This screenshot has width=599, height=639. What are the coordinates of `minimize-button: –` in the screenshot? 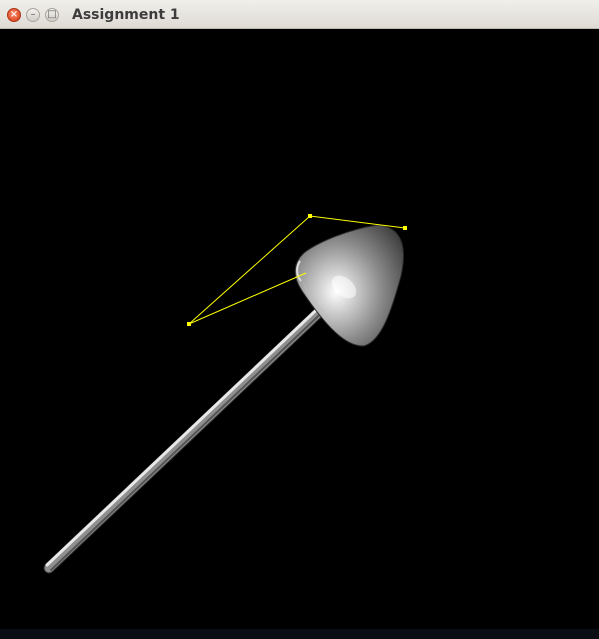 It's located at (33, 15).